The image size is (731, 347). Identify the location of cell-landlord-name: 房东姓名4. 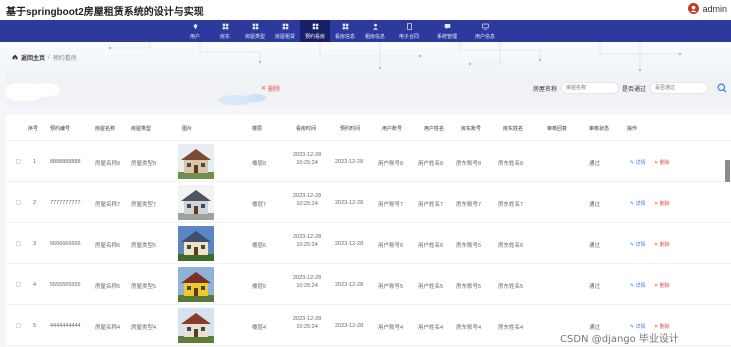
(511, 328).